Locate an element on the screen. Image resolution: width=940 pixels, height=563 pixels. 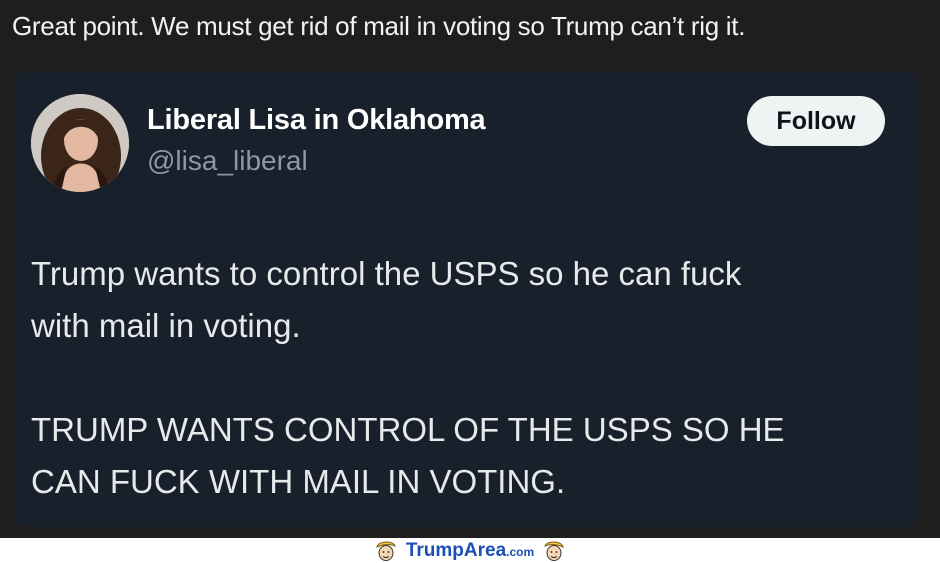
follow-button: Follow is located at coordinates (816, 121).